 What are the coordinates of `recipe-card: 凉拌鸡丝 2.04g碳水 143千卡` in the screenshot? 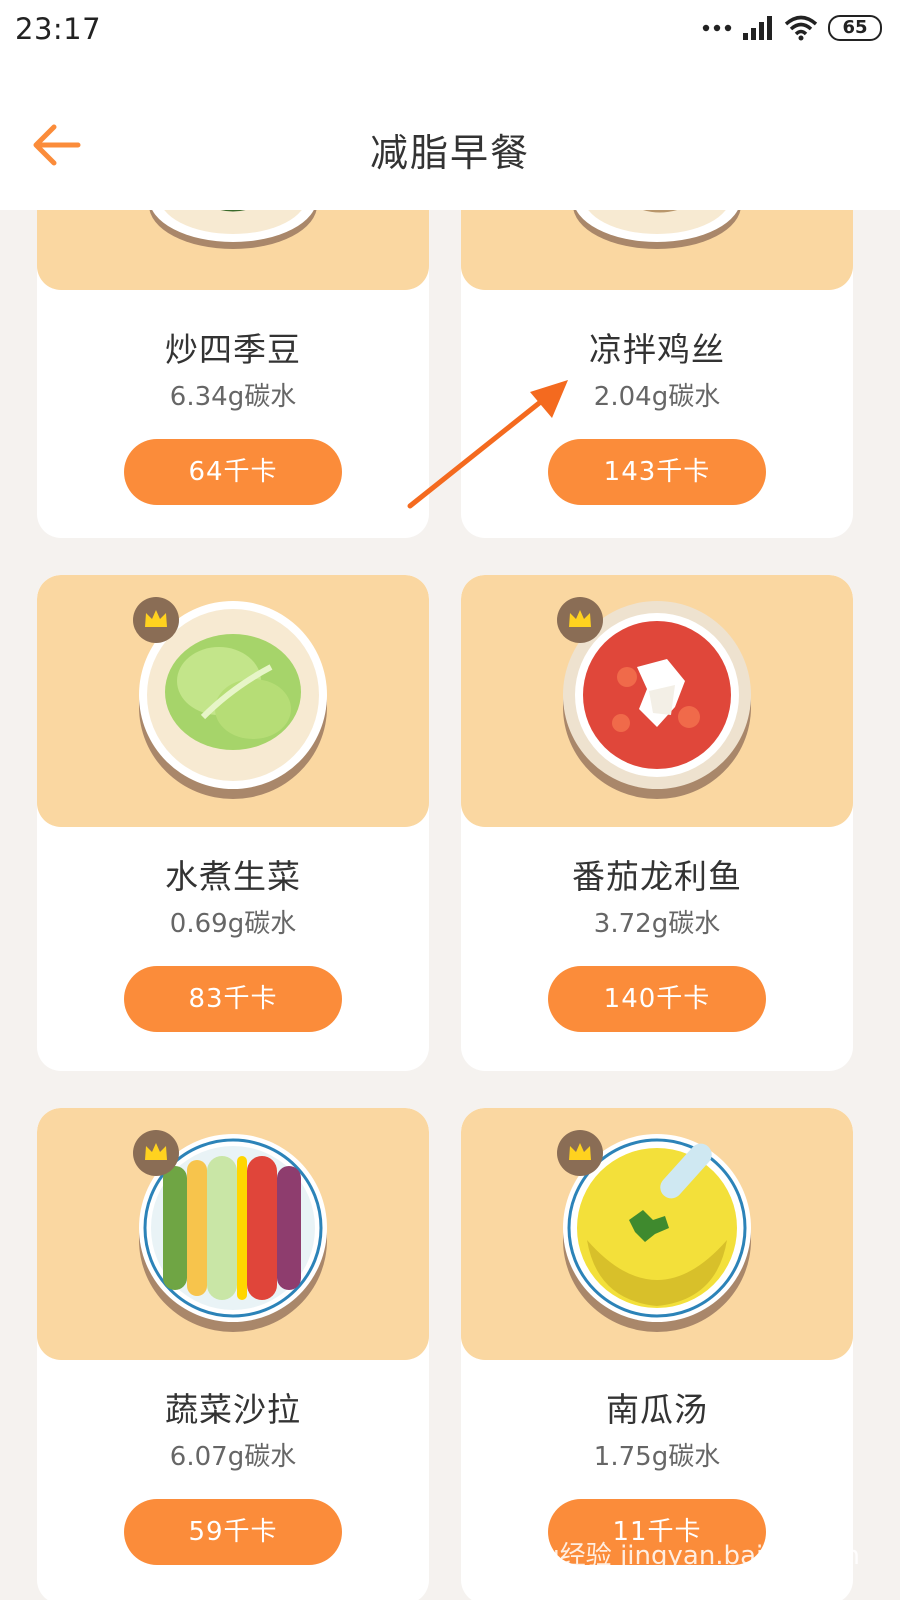 It's located at (657, 374).